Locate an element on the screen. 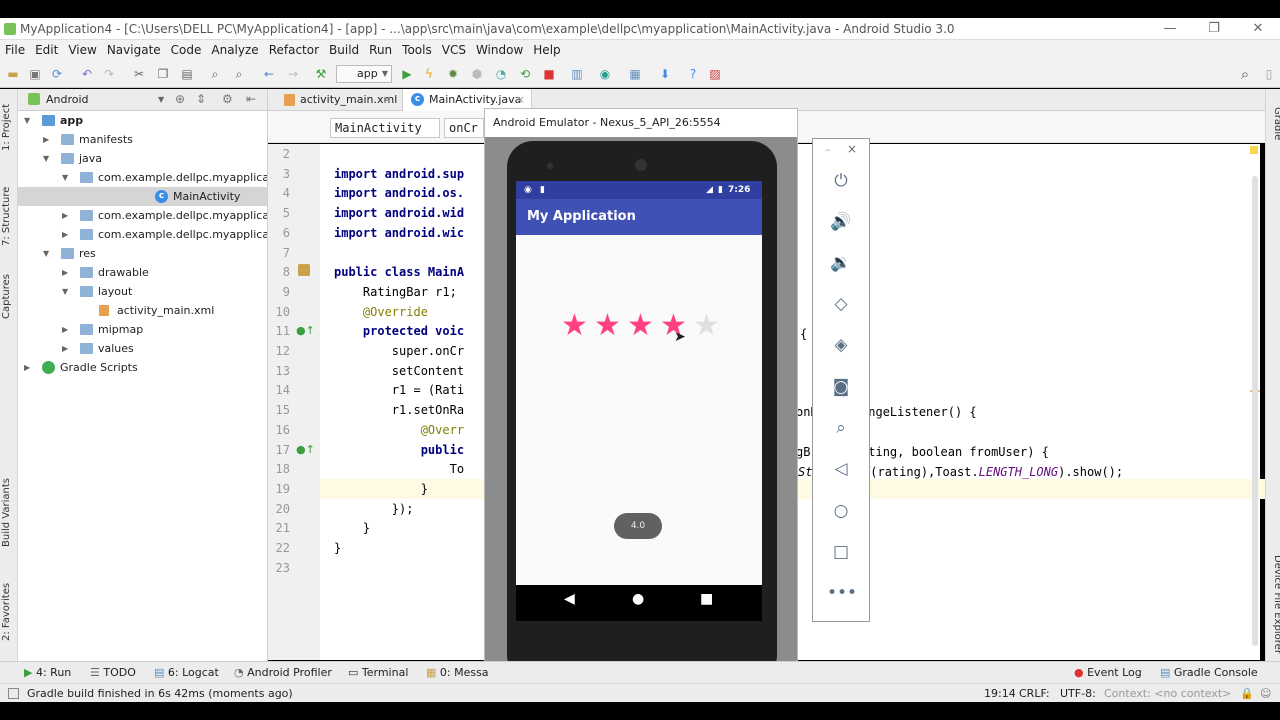  gear-icon: ⚙ is located at coordinates (227, 99).